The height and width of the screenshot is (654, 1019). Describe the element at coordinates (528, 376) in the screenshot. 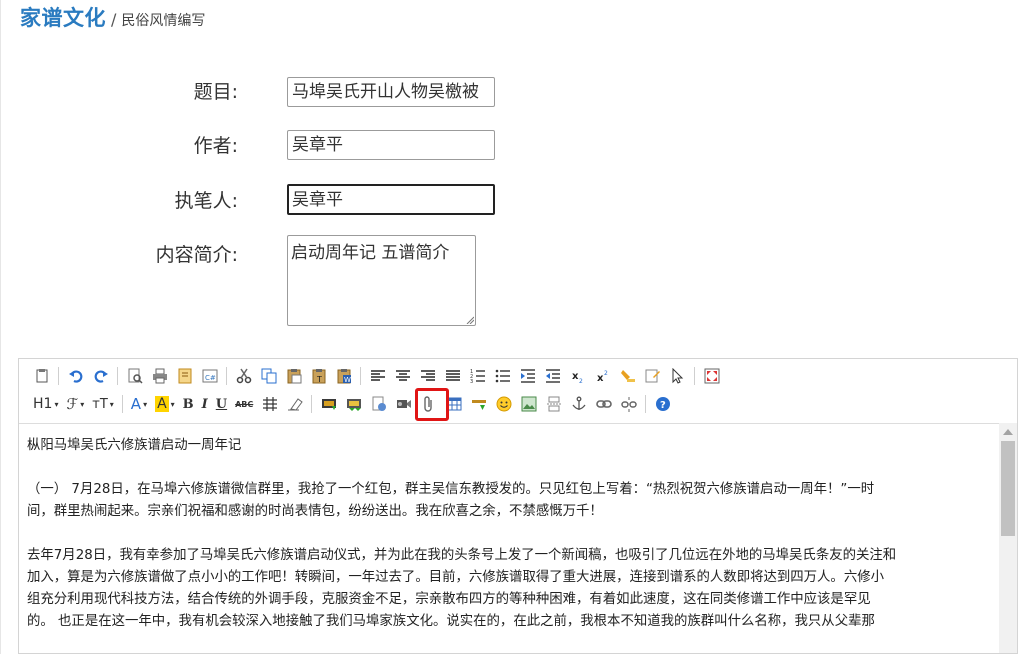

I see `indent-icon` at that location.